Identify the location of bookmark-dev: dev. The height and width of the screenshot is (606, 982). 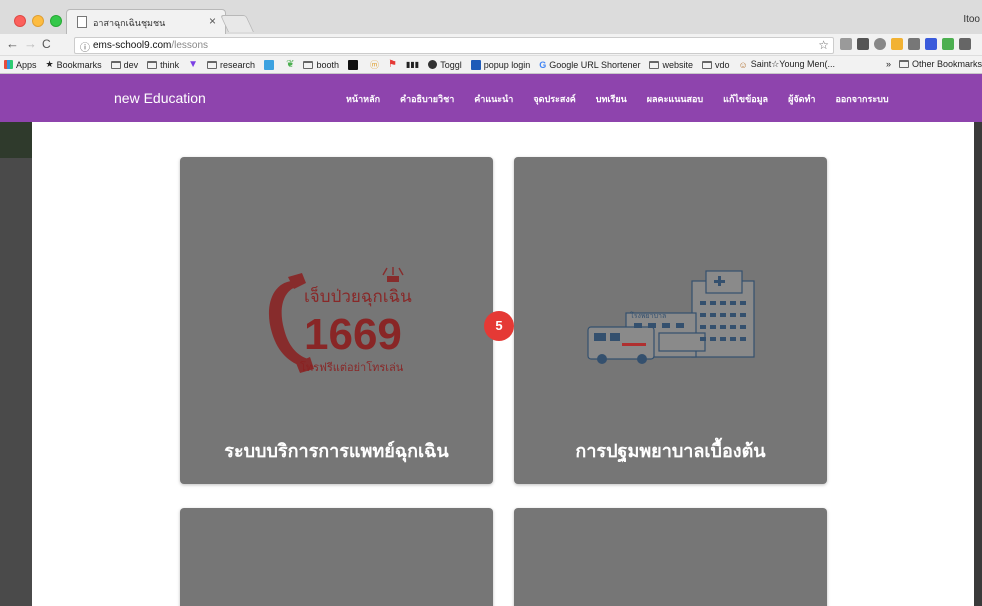
(124, 64).